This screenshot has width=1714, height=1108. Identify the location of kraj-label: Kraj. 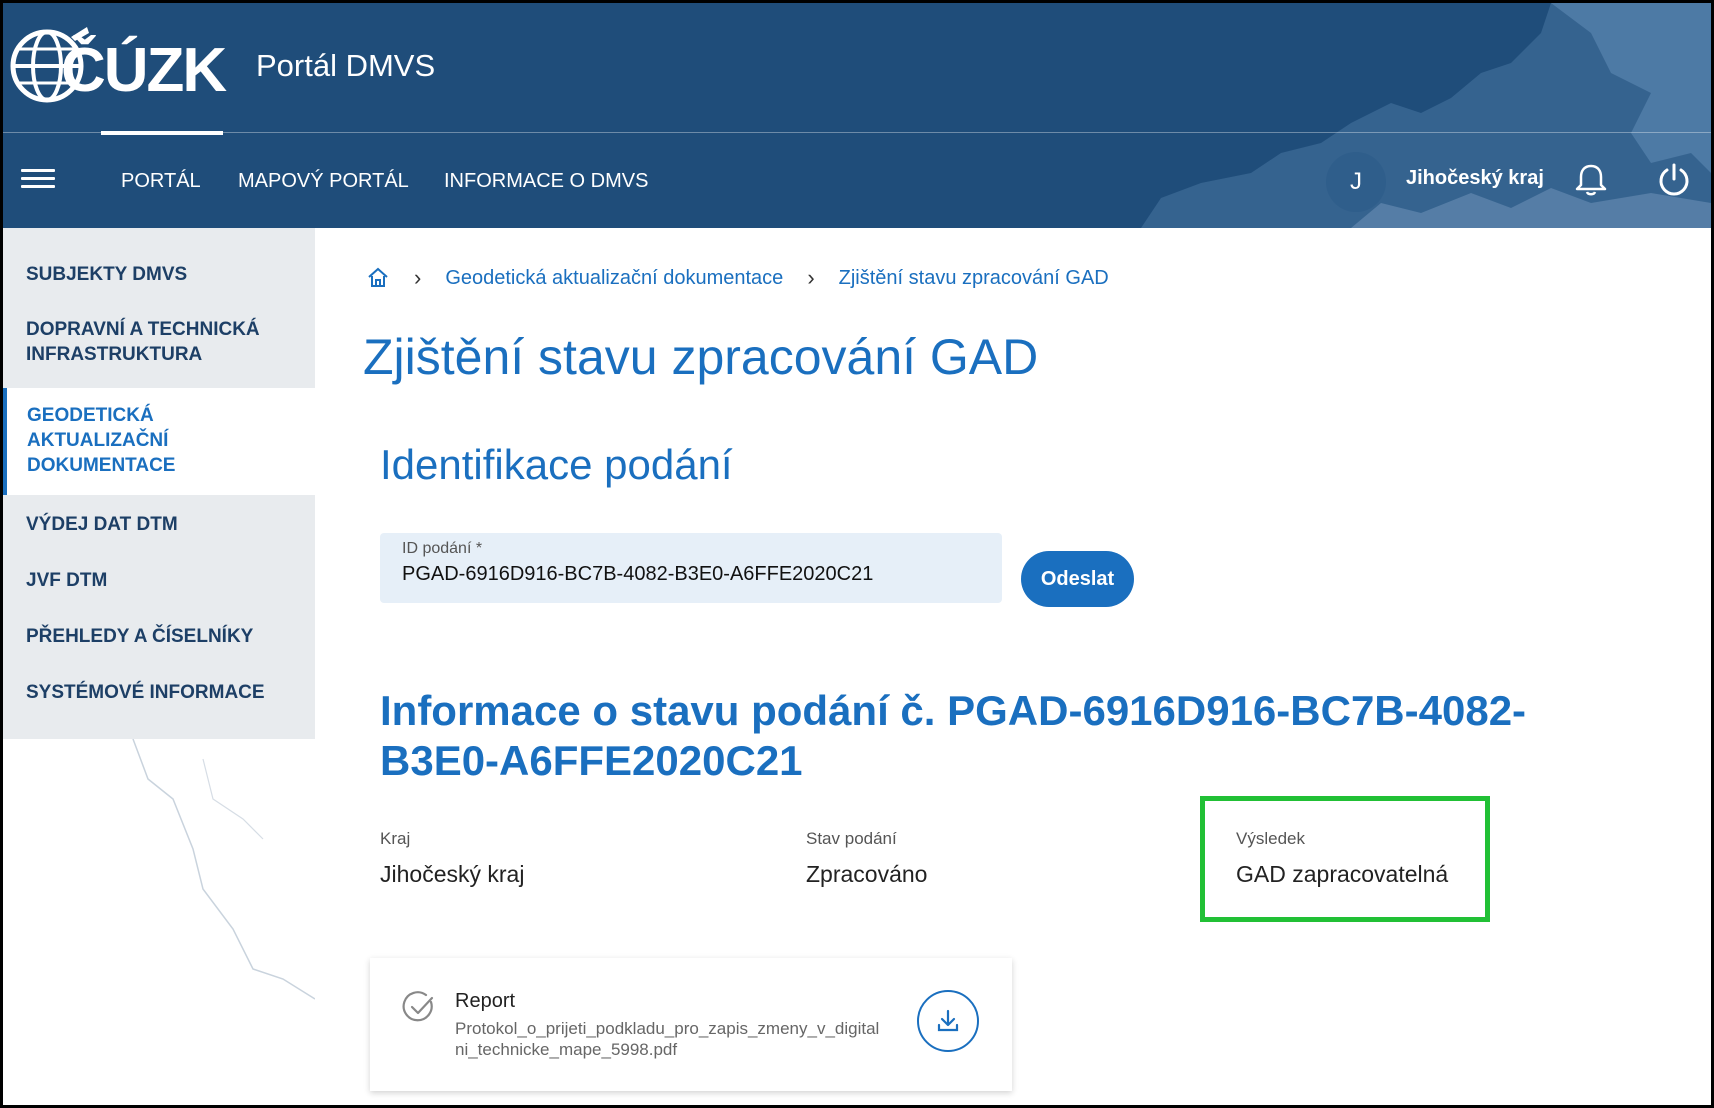
(395, 838).